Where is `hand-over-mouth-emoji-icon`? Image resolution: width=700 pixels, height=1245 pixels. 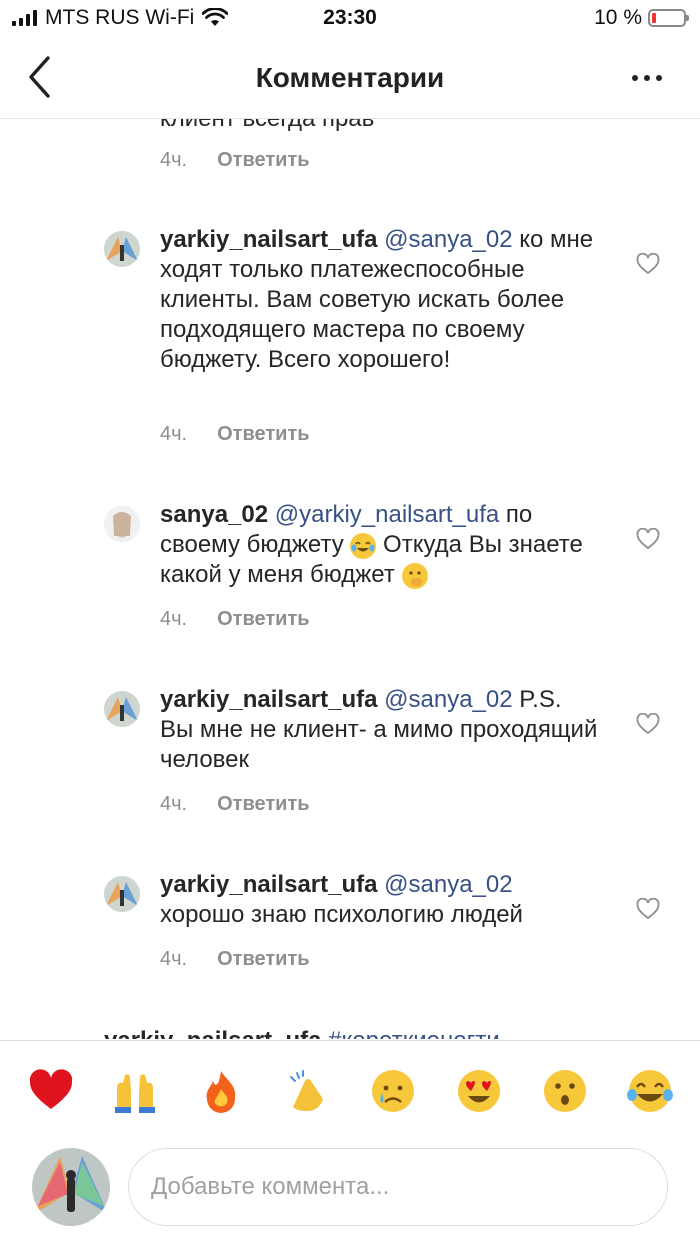 hand-over-mouth-emoji-icon is located at coordinates (414, 575).